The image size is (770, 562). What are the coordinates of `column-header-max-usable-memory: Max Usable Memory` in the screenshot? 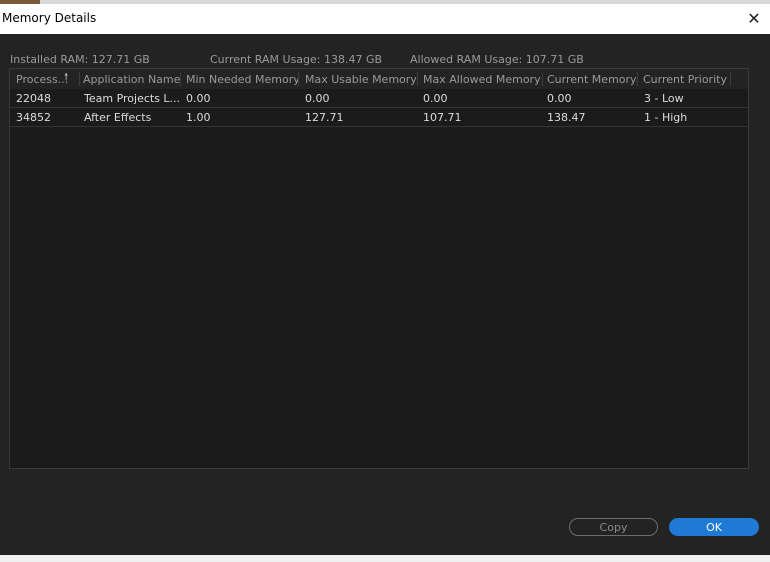 It's located at (361, 79).